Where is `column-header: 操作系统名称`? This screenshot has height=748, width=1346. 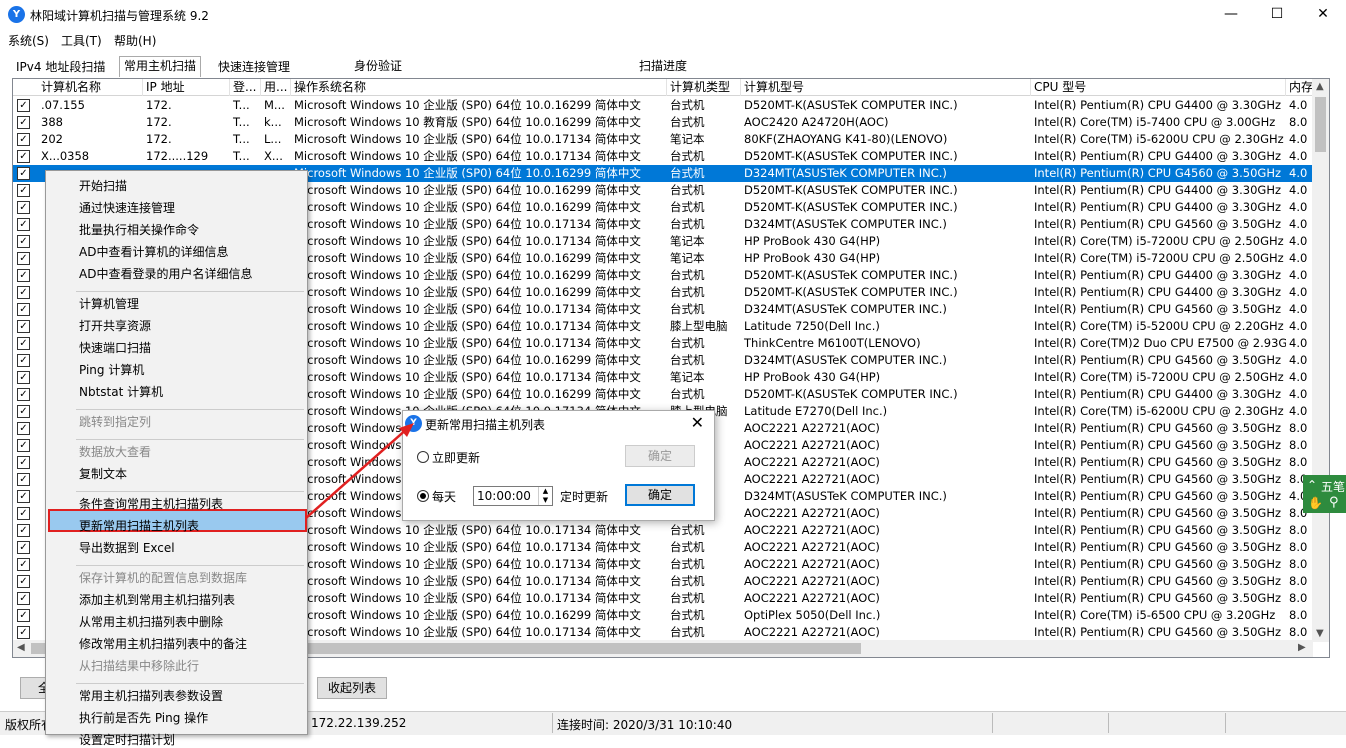
column-header: 操作系统名称 is located at coordinates (479, 87).